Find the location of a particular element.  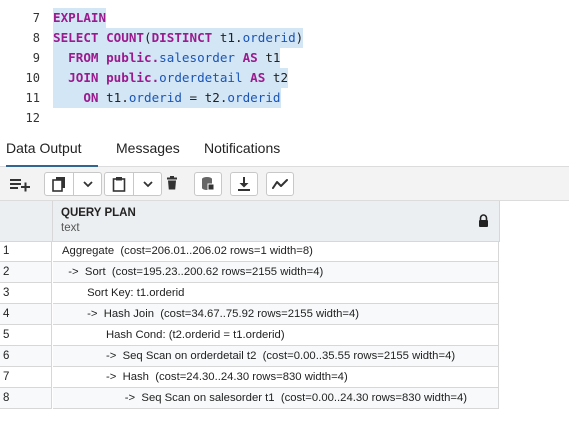

code-text: ON t1.orderid = t2.orderid is located at coordinates (167, 98).